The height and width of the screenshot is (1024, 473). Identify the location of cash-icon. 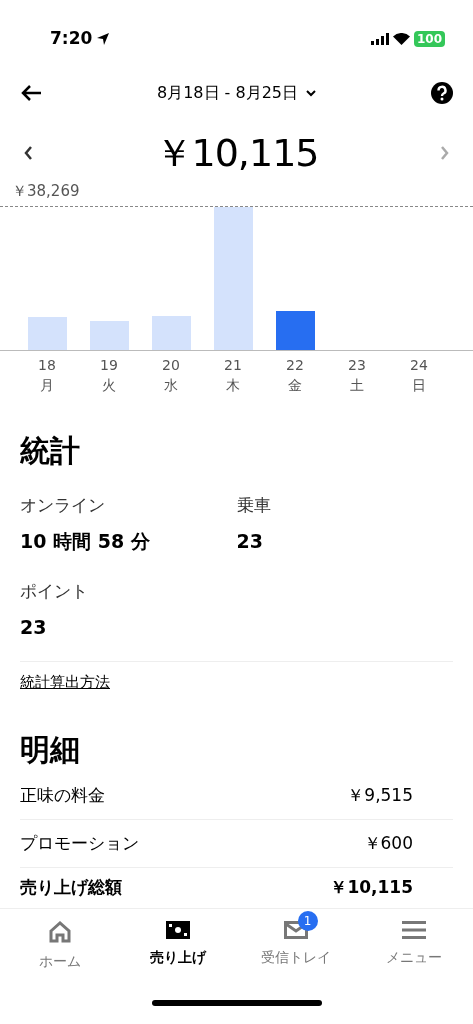
(177, 930).